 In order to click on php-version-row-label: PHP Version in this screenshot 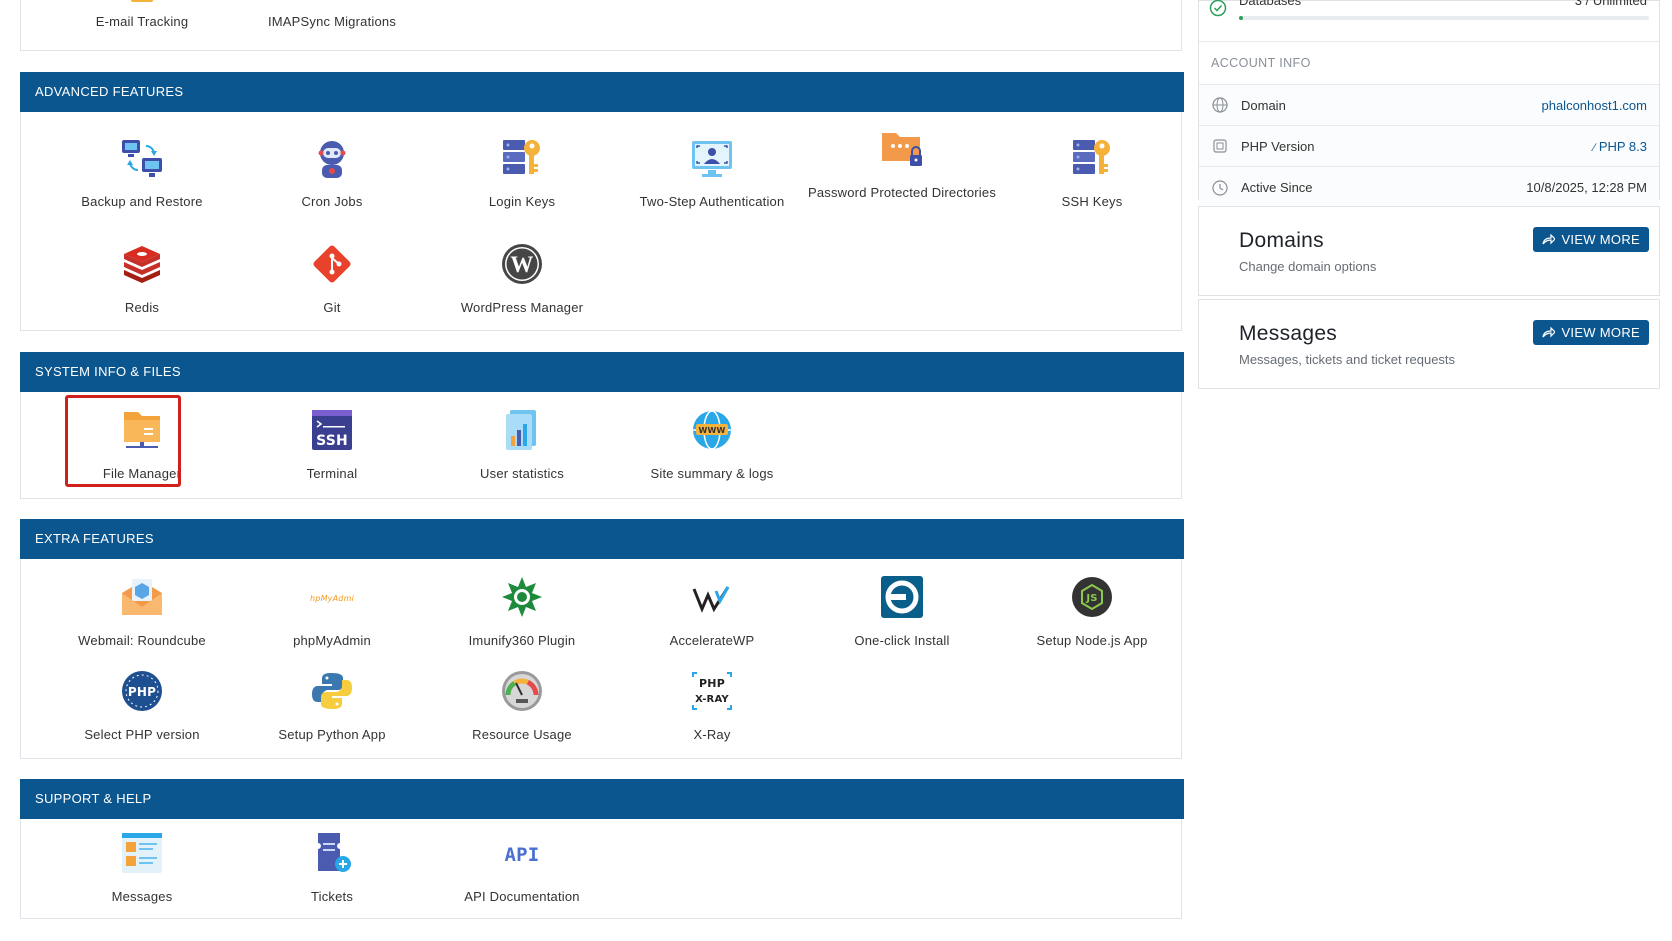, I will do `click(1278, 146)`.